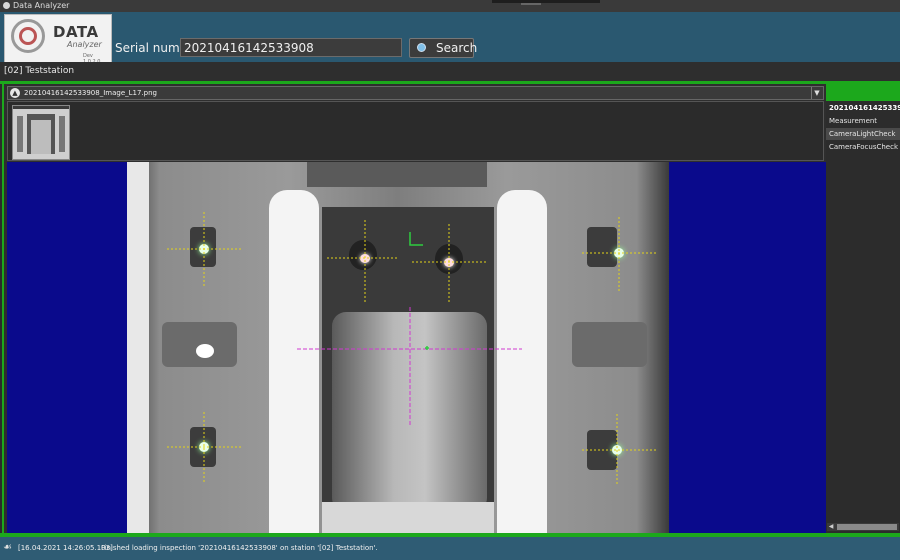  I want to click on sidebar-header: 20210416142533908, so click(863, 108).